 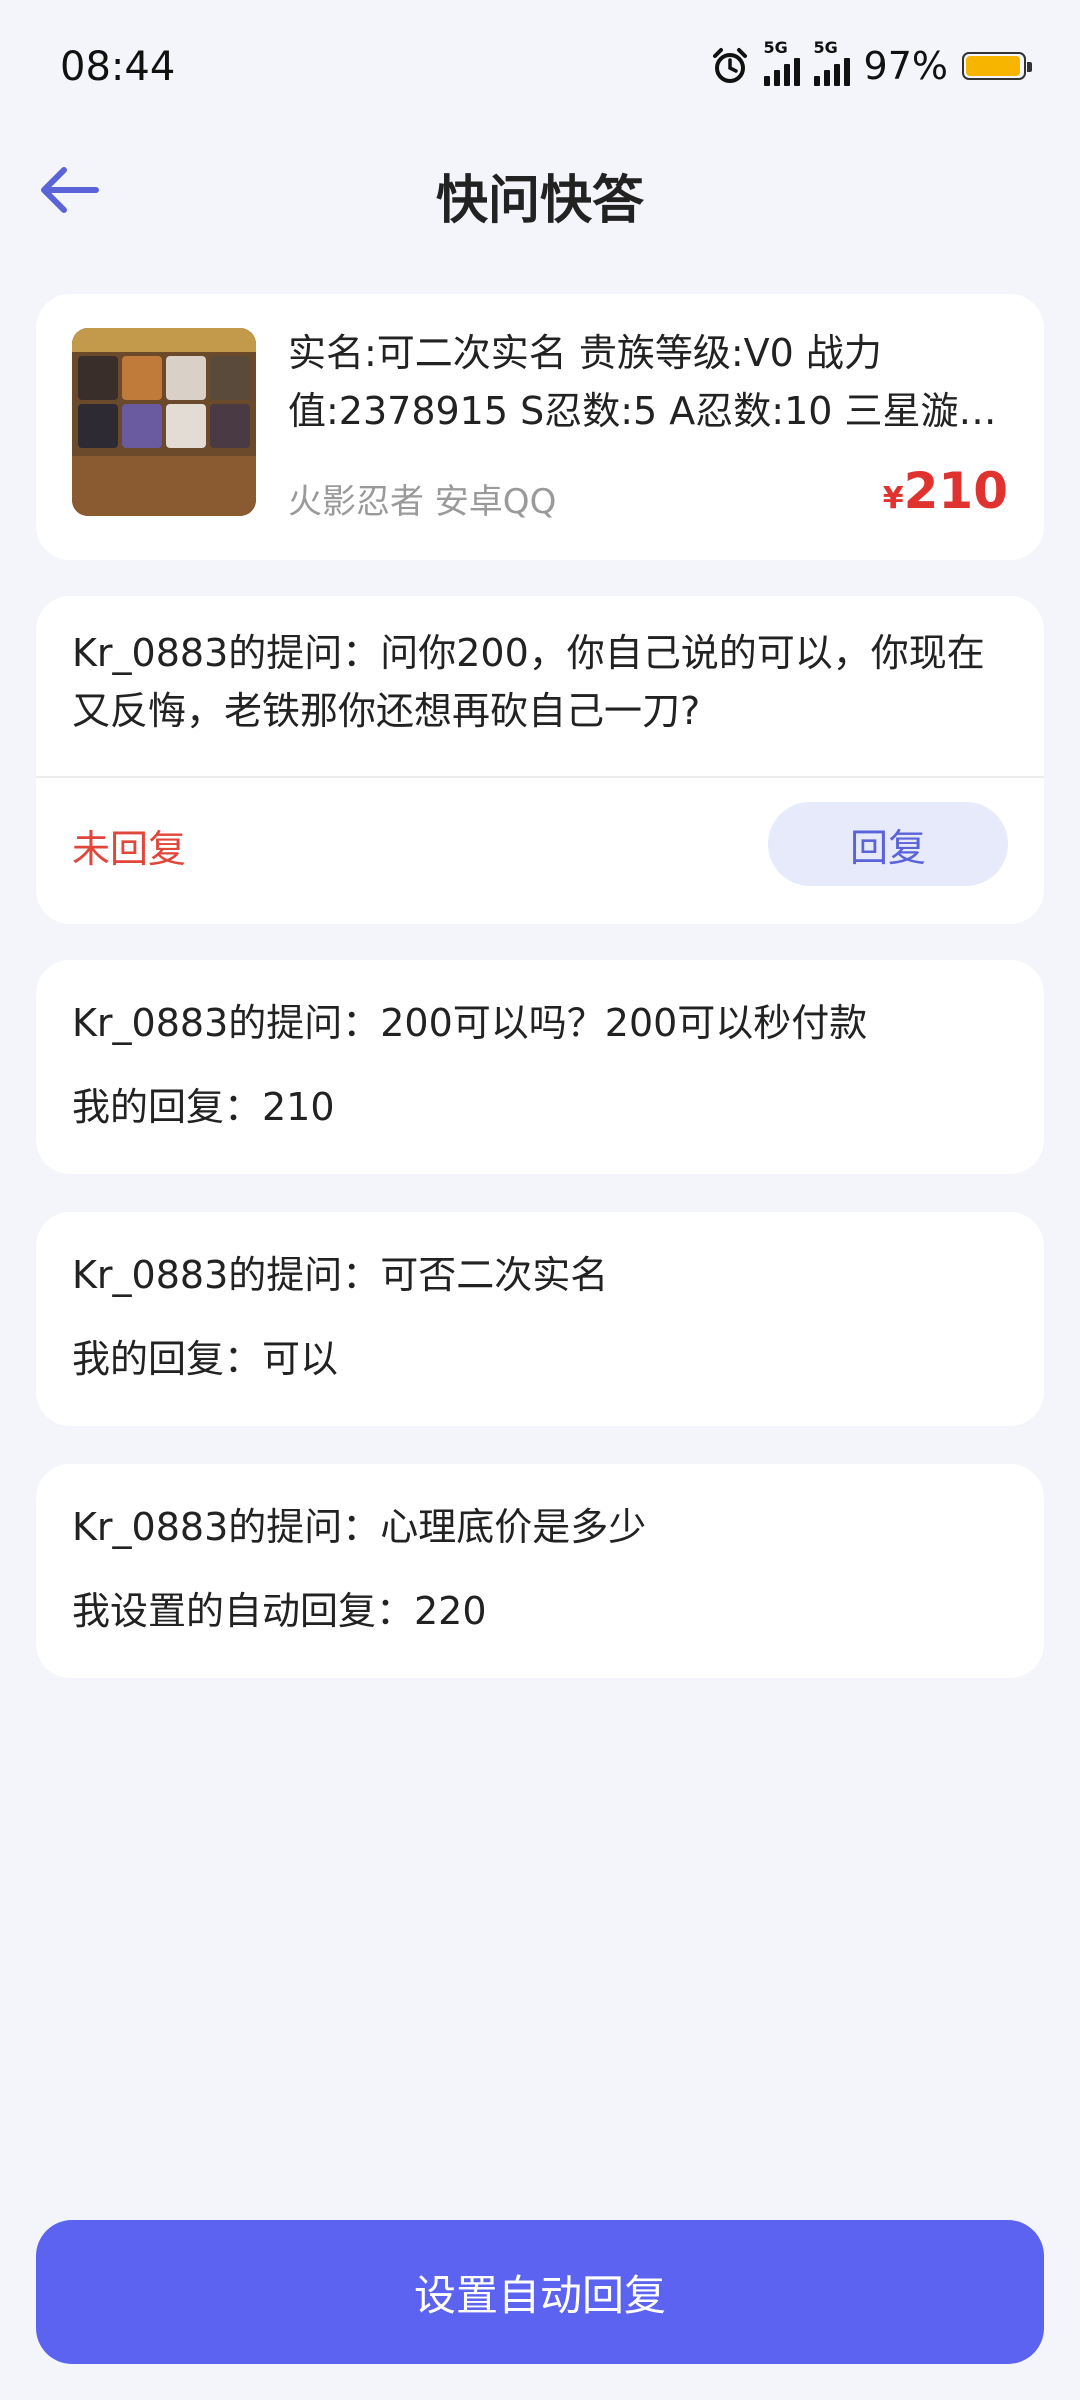 What do you see at coordinates (540, 777) in the screenshot?
I see `divider` at bounding box center [540, 777].